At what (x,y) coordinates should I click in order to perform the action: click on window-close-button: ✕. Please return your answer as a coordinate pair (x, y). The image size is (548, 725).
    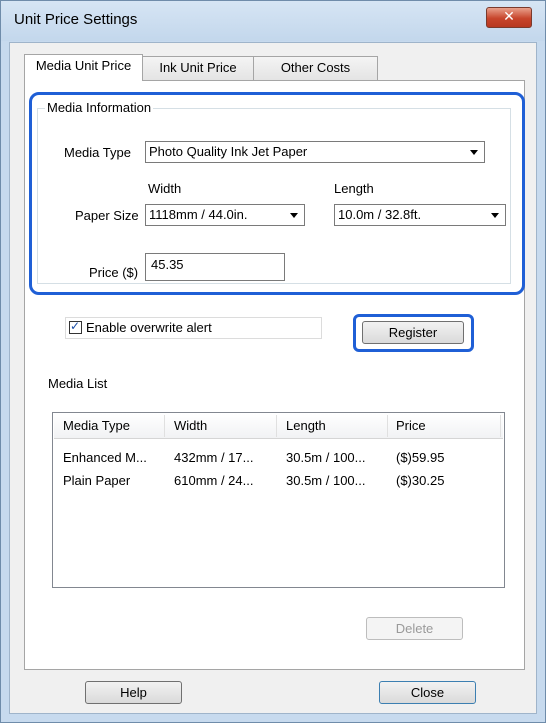
    Looking at the image, I should click on (509, 17).